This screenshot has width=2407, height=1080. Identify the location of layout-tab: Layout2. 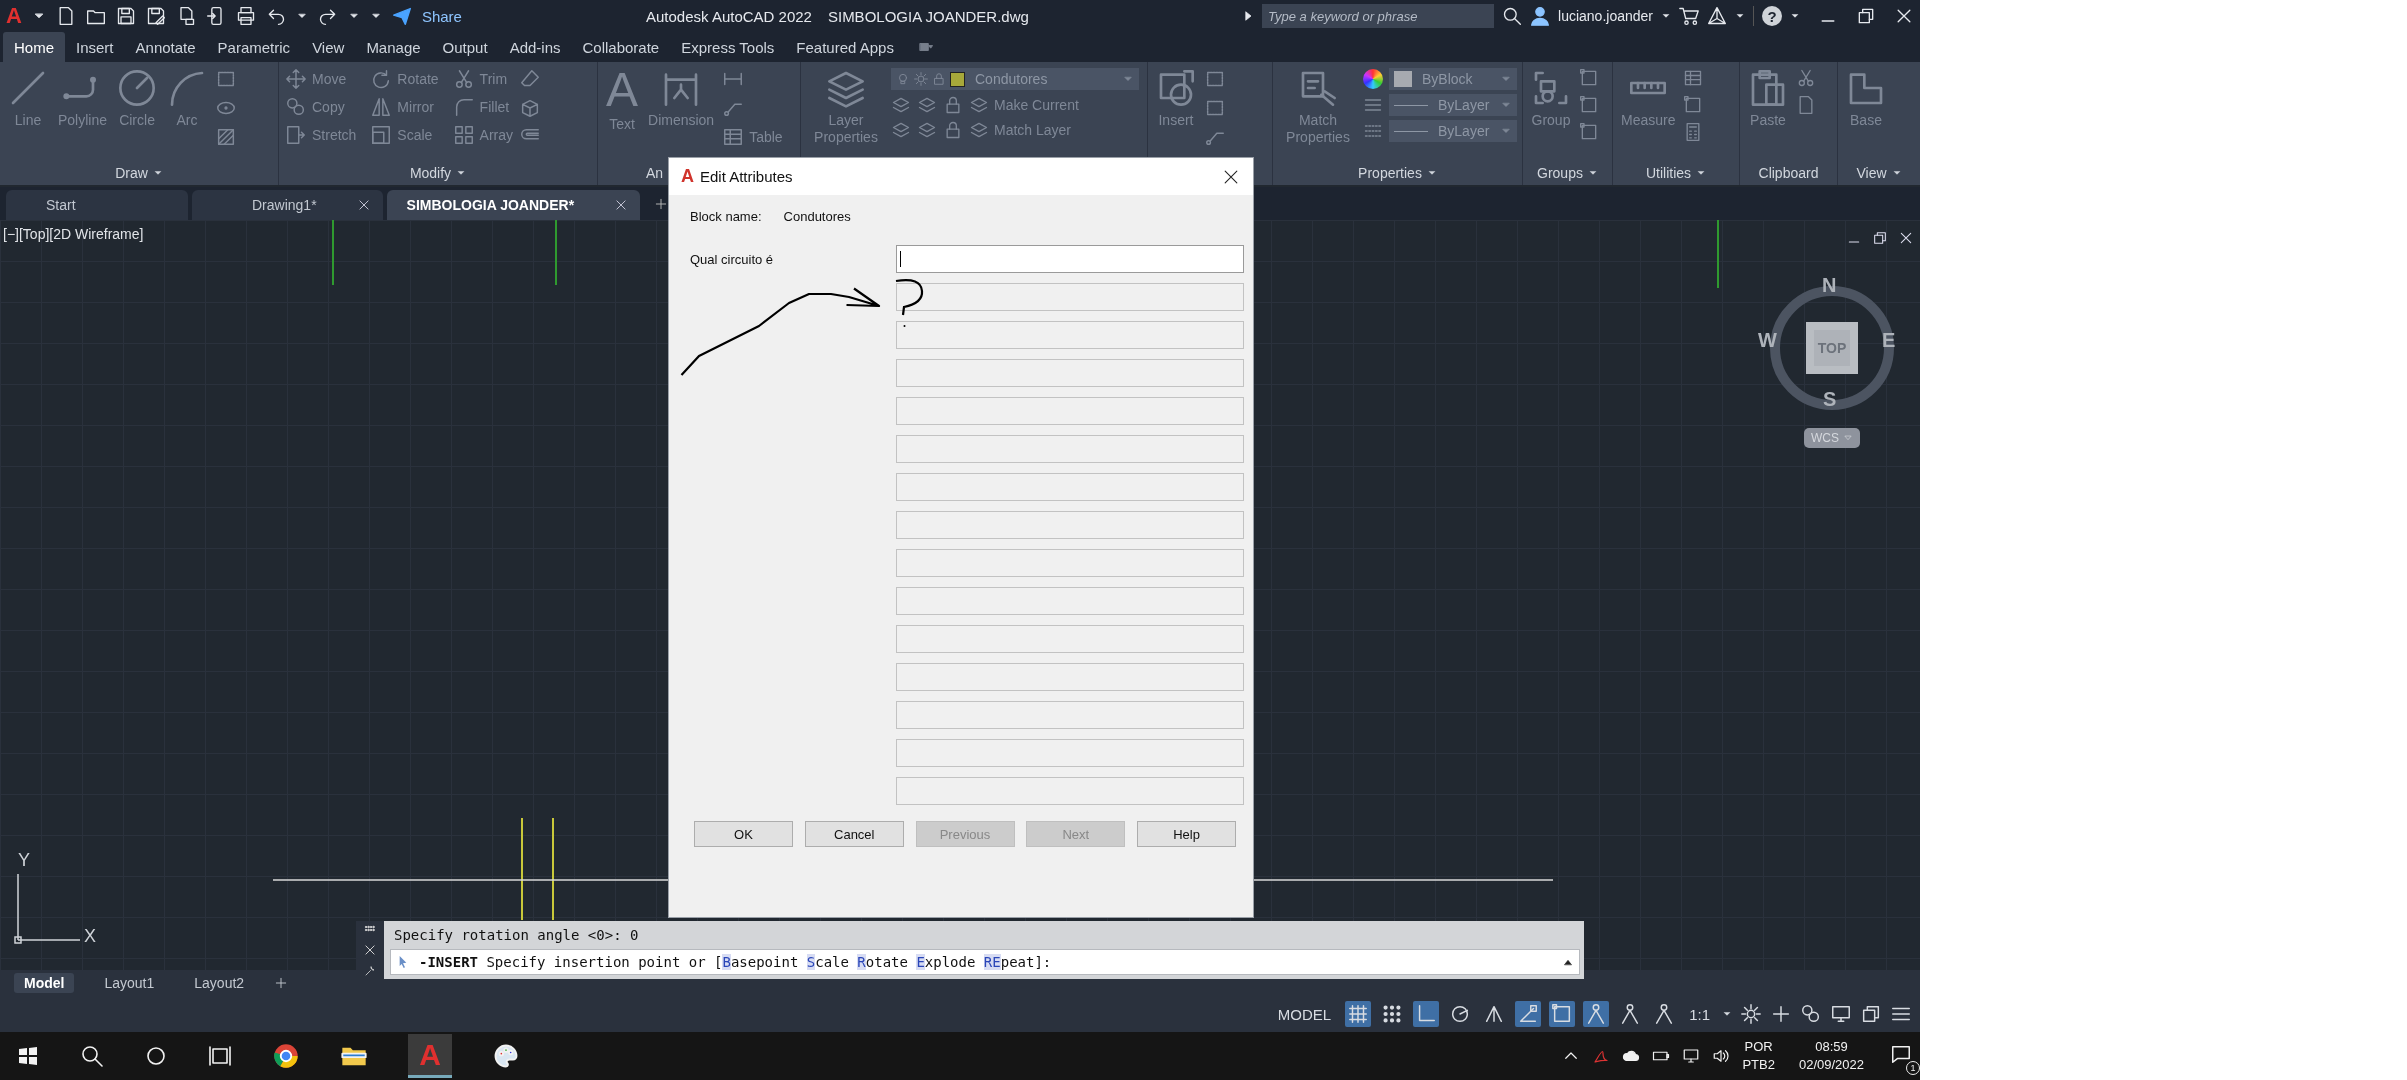
(219, 983).